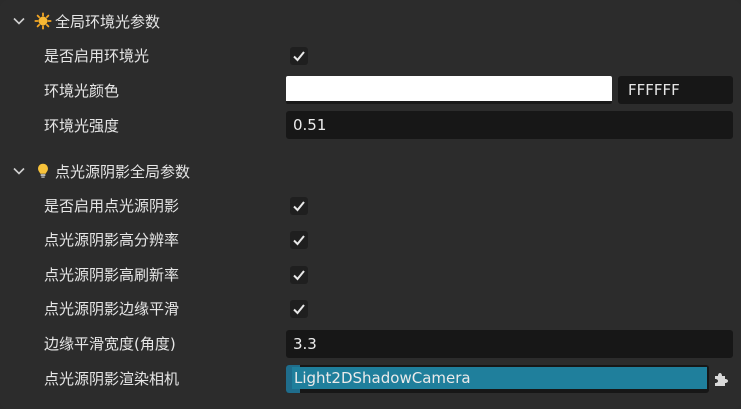 The image size is (741, 409). Describe the element at coordinates (112, 206) in the screenshot. I see `property-label: 是否启用点光源阴影` at that location.